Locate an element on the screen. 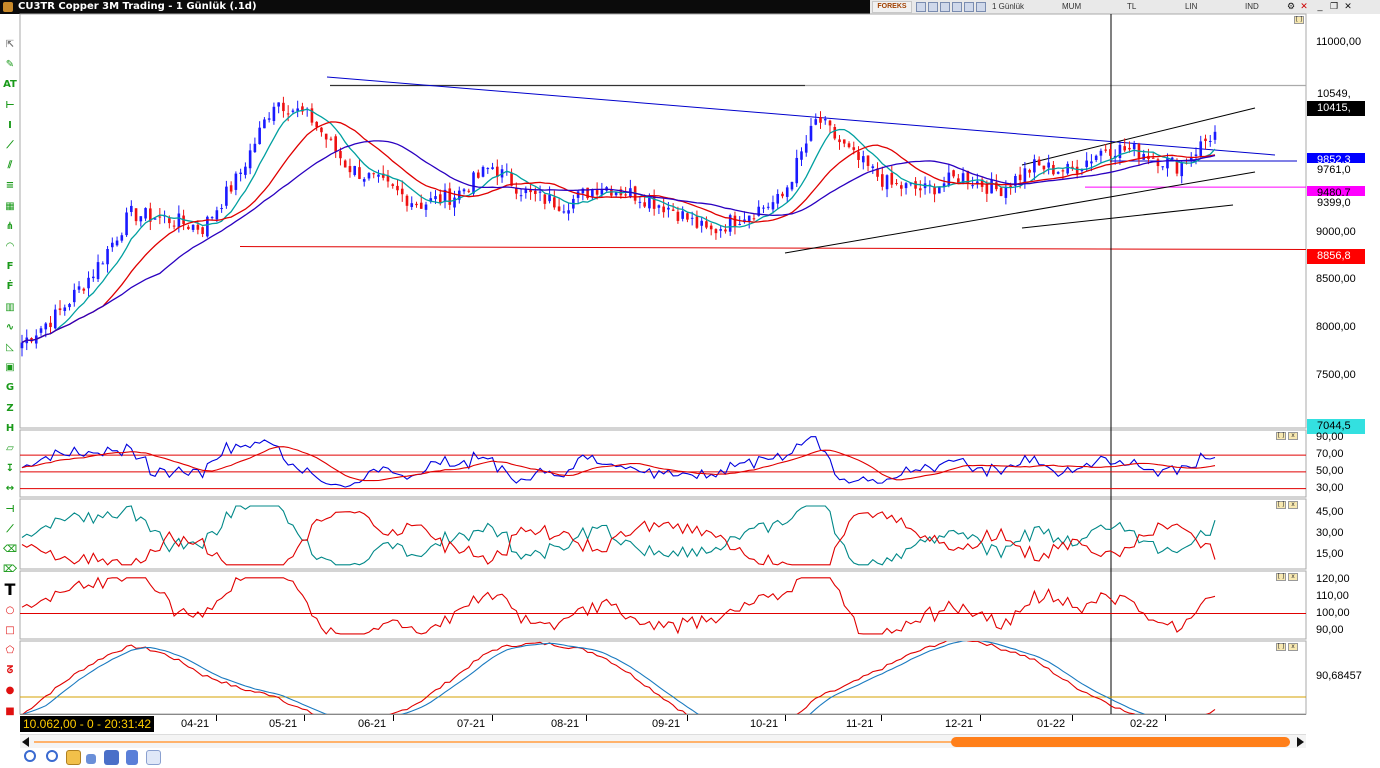  price-level-tag: 10415, is located at coordinates (1336, 108).